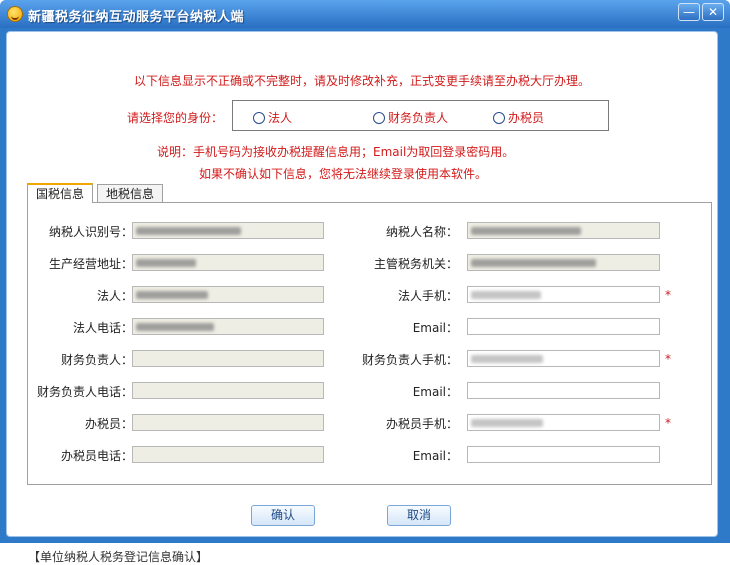  I want to click on app-logo-icon, so click(15, 14).